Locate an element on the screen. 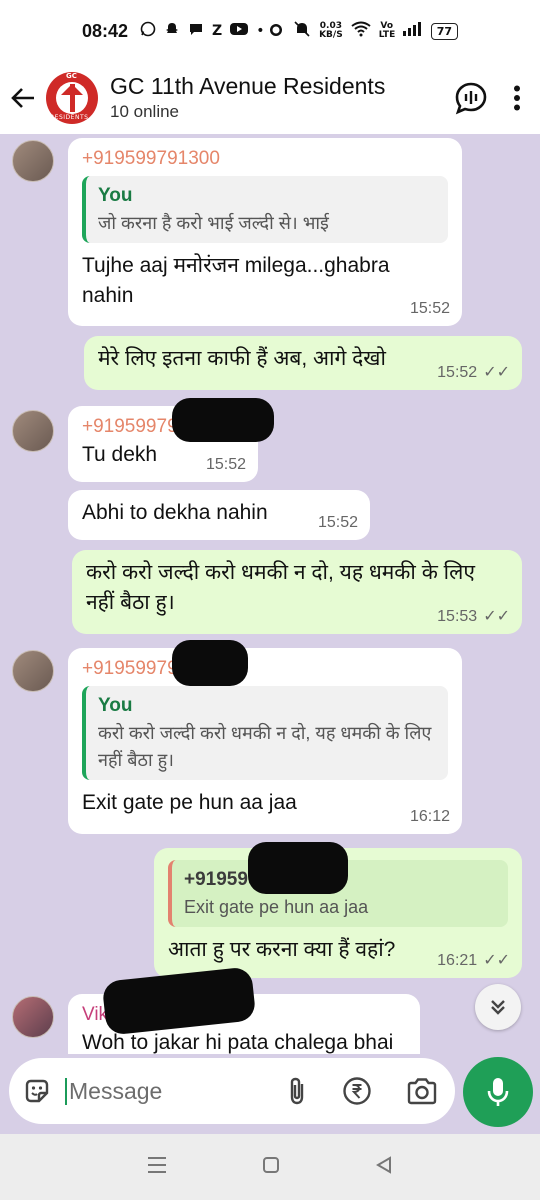  message-text: Exit gate pe hun aa jaa is located at coordinates (189, 802).